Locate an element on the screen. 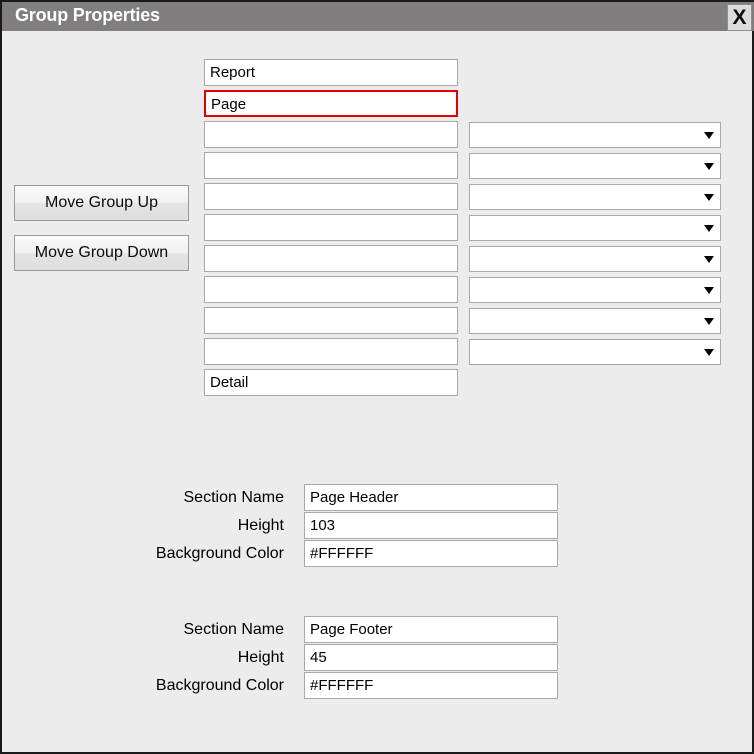 The height and width of the screenshot is (754, 754). background-color-label-1: Background Color is located at coordinates (219, 685).